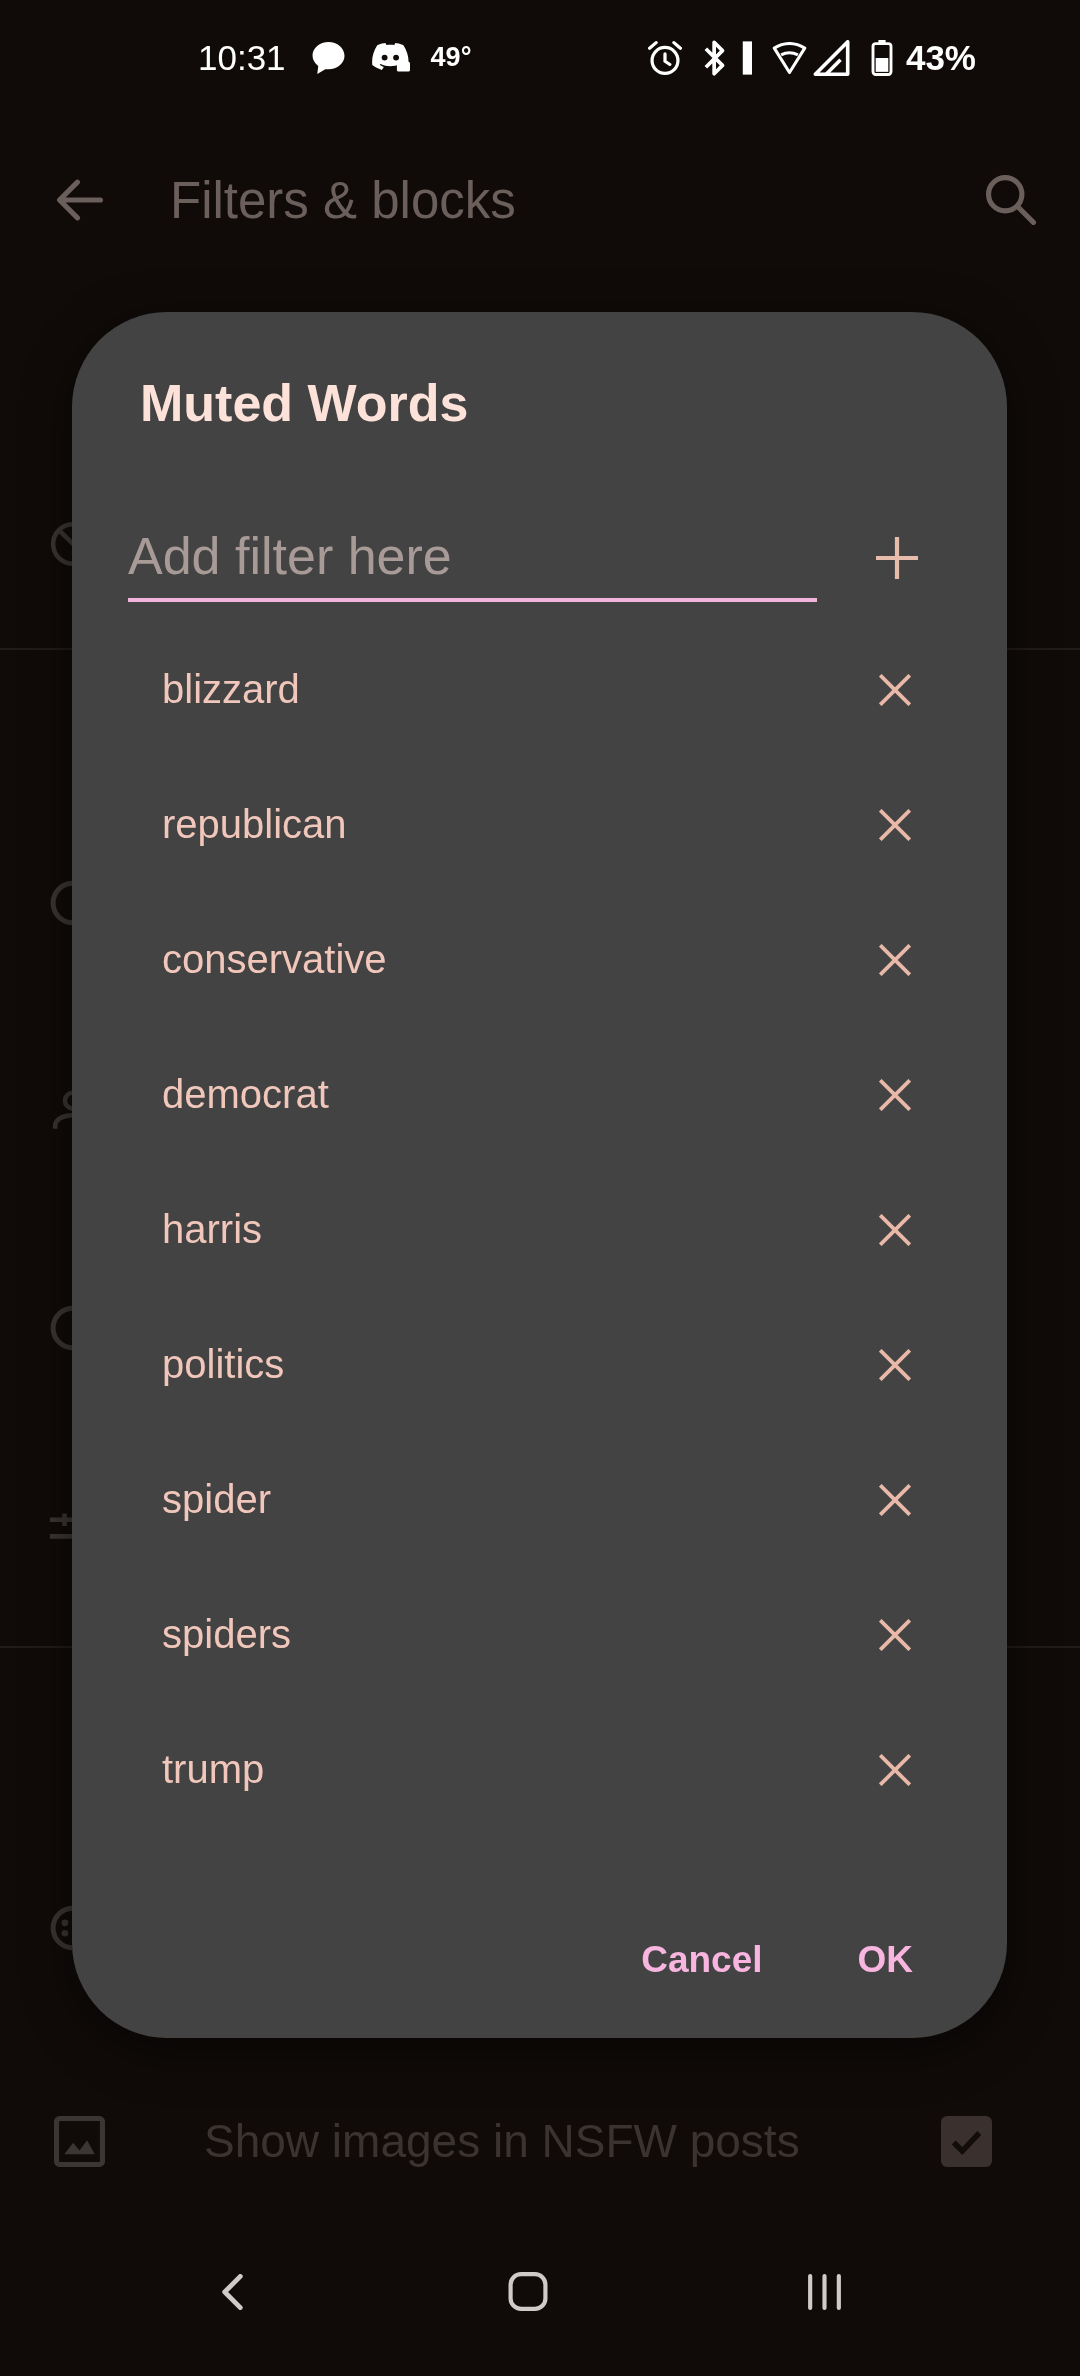 The image size is (1080, 2376). Describe the element at coordinates (727, 57) in the screenshot. I see `bluetooth-icon` at that location.